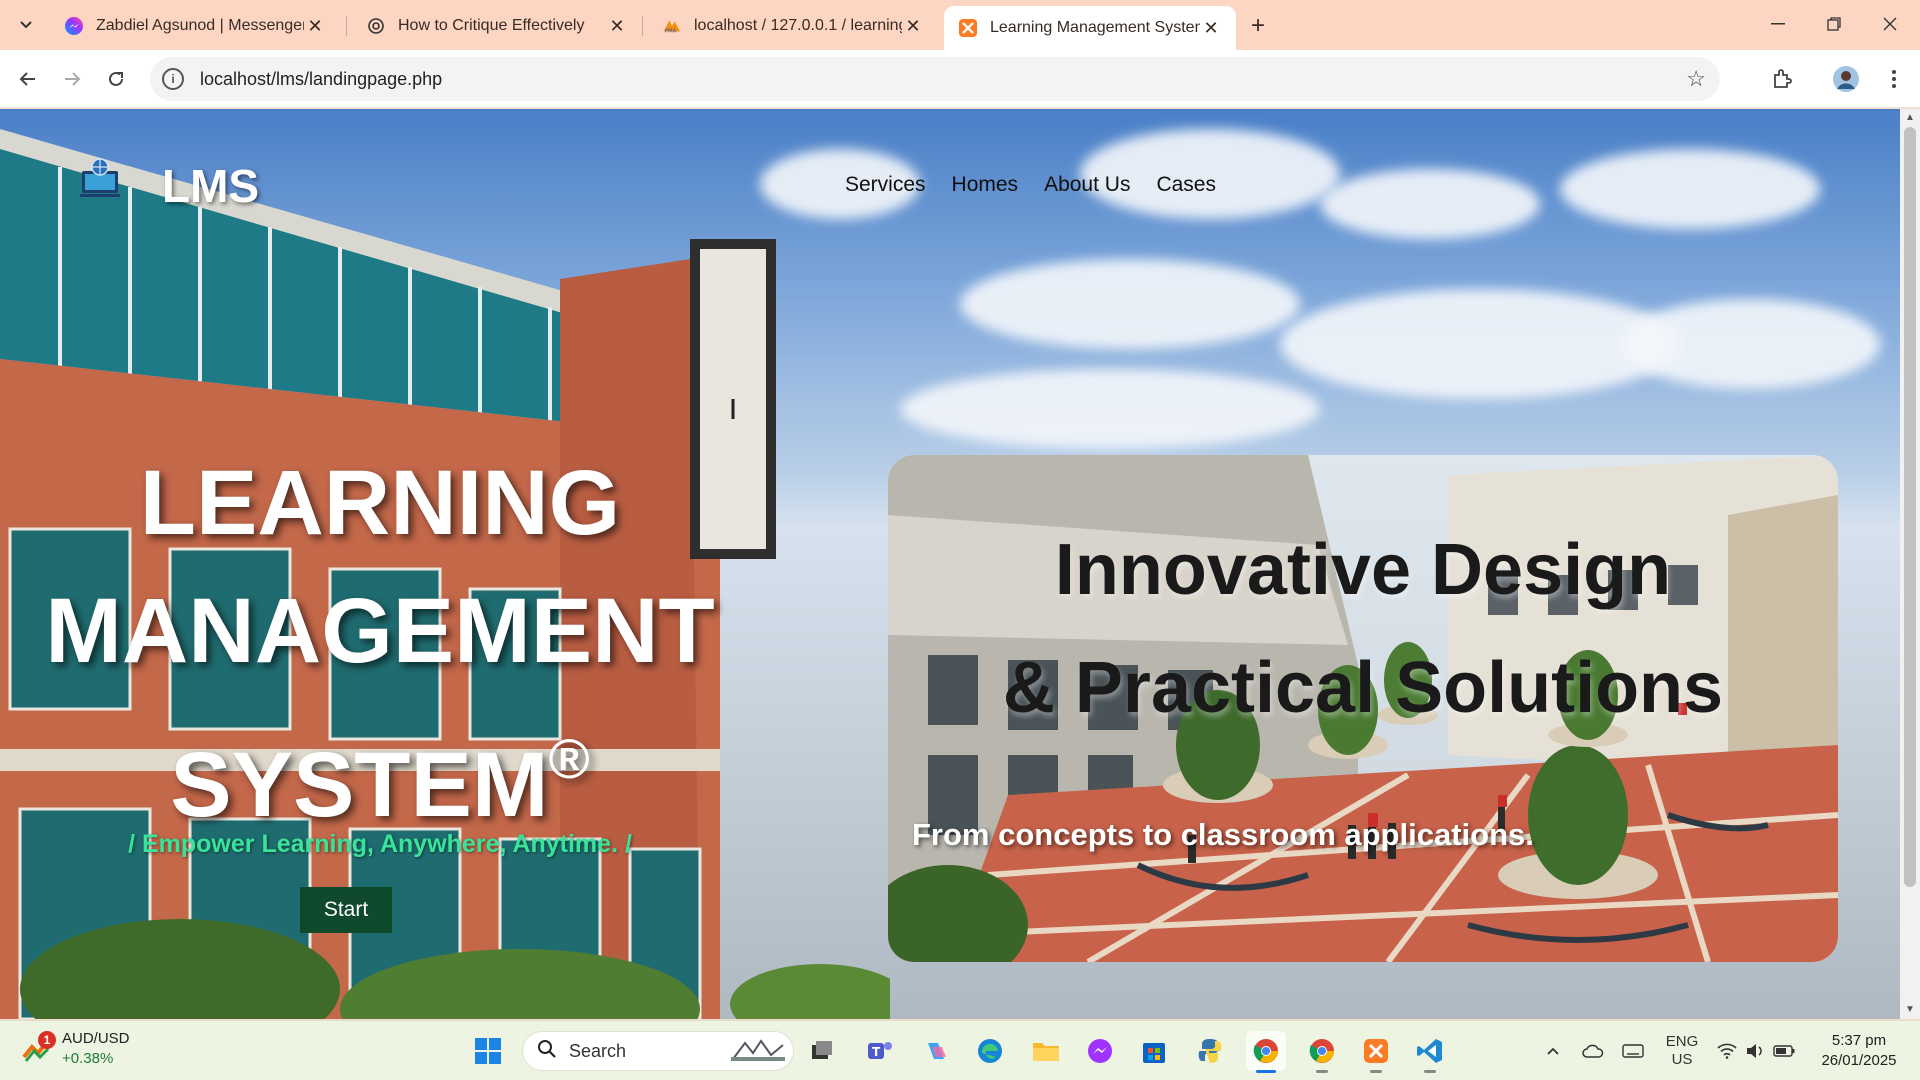 The image size is (1920, 1080). Describe the element at coordinates (359, 785) in the screenshot. I see `hero-line-3-text: SYSTEM` at that location.